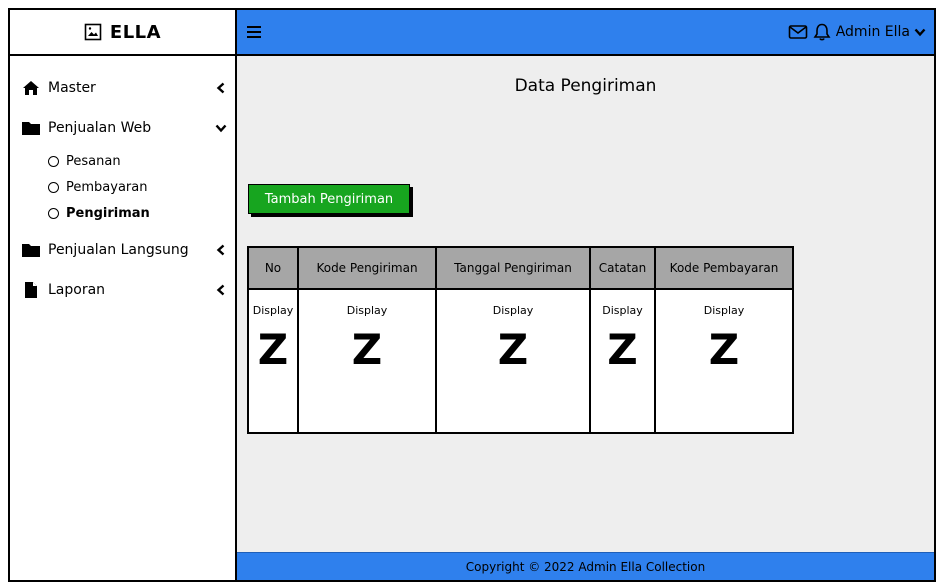 The image size is (940, 585). What do you see at coordinates (798, 32) in the screenshot?
I see `mail-icon` at bounding box center [798, 32].